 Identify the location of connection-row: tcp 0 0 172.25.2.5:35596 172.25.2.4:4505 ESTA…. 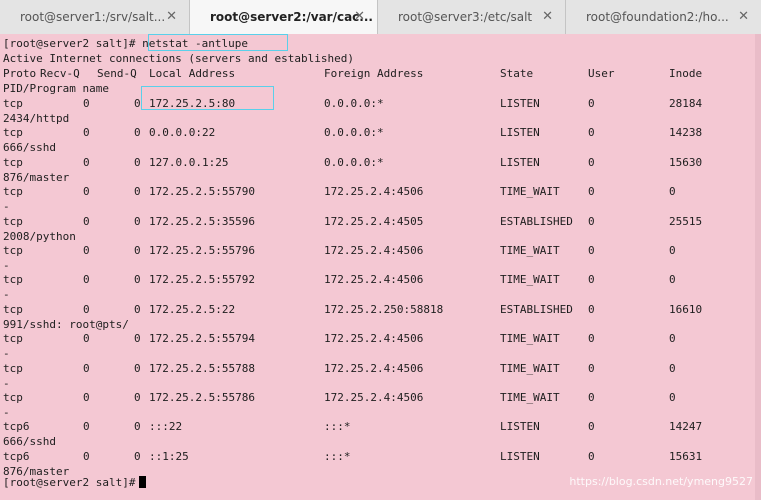
(380, 221).